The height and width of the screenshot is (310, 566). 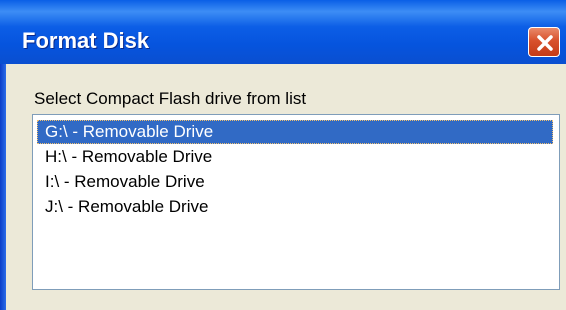 I want to click on close-button, so click(x=544, y=42).